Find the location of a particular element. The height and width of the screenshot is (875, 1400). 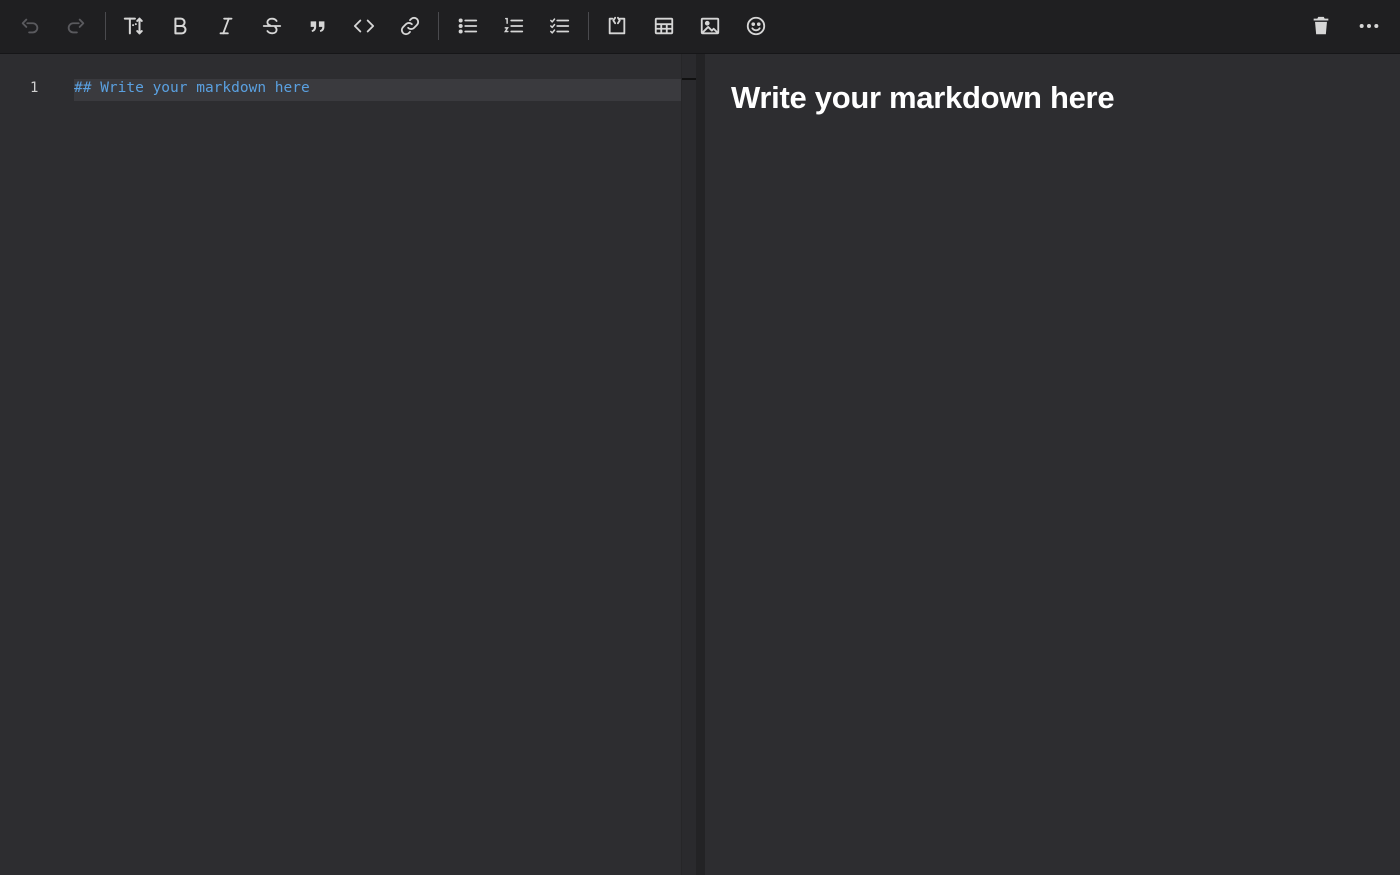

trash-icon is located at coordinates (1321, 25).